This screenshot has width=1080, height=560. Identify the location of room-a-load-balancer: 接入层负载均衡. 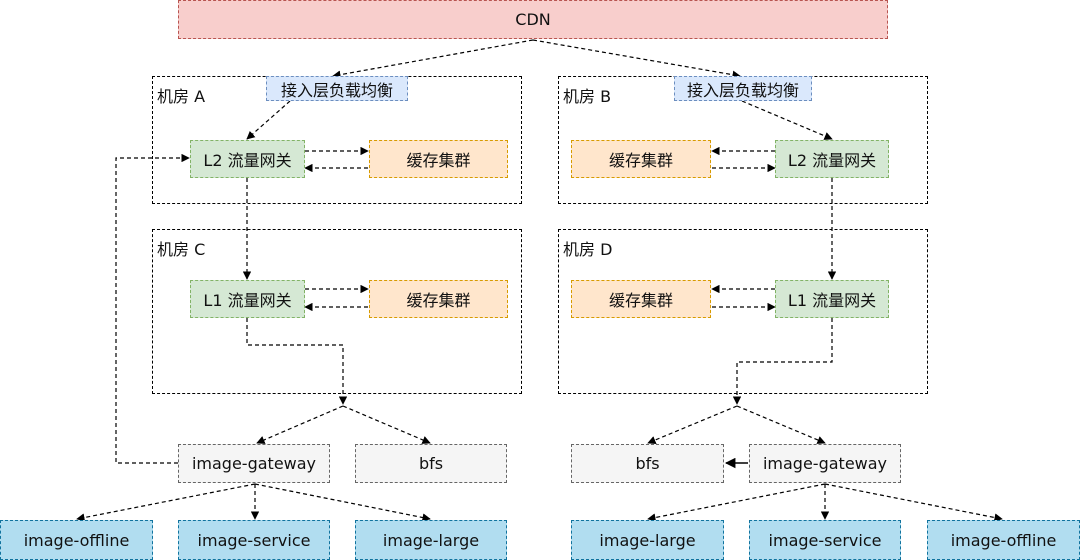
(337, 88).